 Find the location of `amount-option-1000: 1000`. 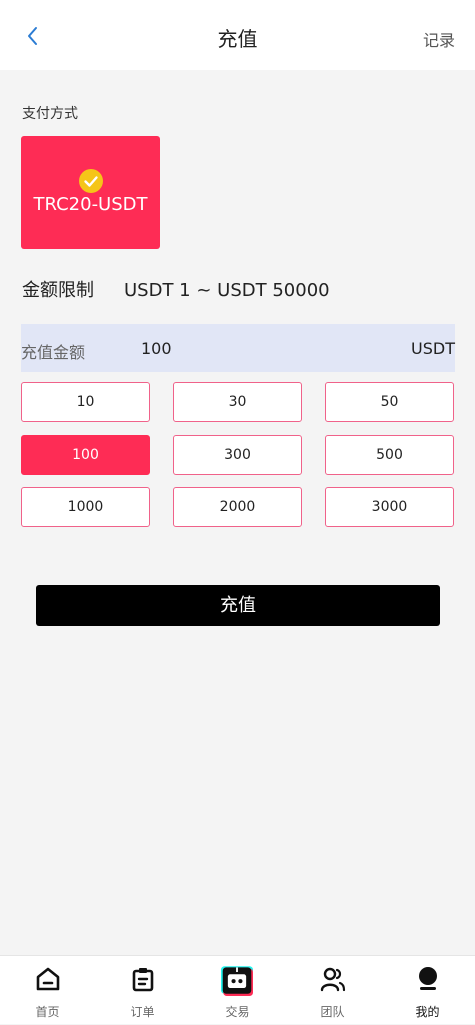

amount-option-1000: 1000 is located at coordinates (85, 507).